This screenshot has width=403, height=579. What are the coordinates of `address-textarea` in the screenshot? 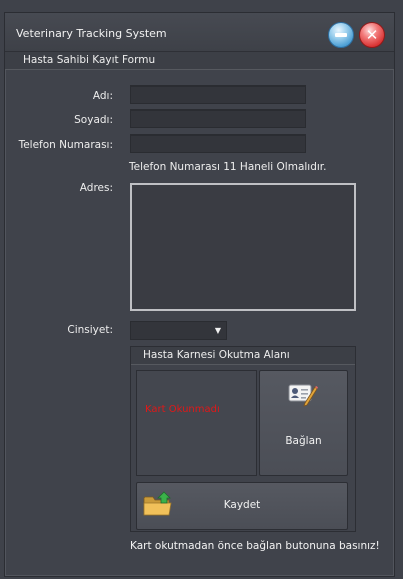 It's located at (243, 247).